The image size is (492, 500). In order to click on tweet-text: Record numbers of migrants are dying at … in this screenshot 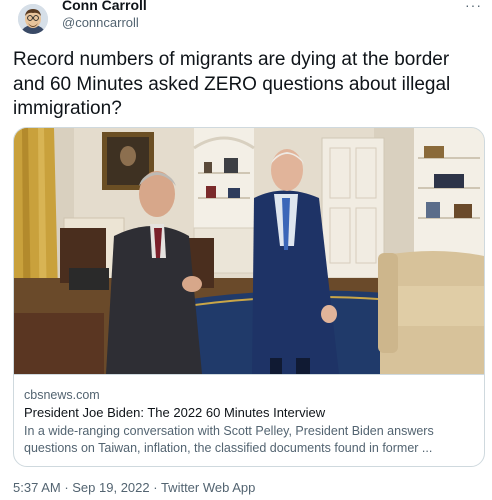, I will do `click(232, 84)`.